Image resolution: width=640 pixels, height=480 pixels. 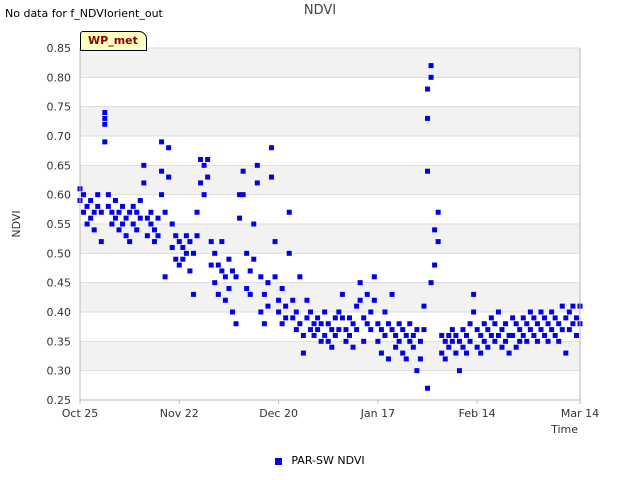 What do you see at coordinates (59, 77) in the screenshot?
I see `y-tick-label: 0.80` at bounding box center [59, 77].